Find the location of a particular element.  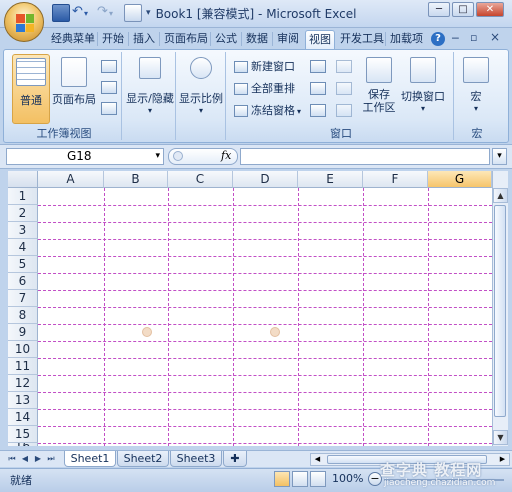

row-header: 2 is located at coordinates (23, 213).